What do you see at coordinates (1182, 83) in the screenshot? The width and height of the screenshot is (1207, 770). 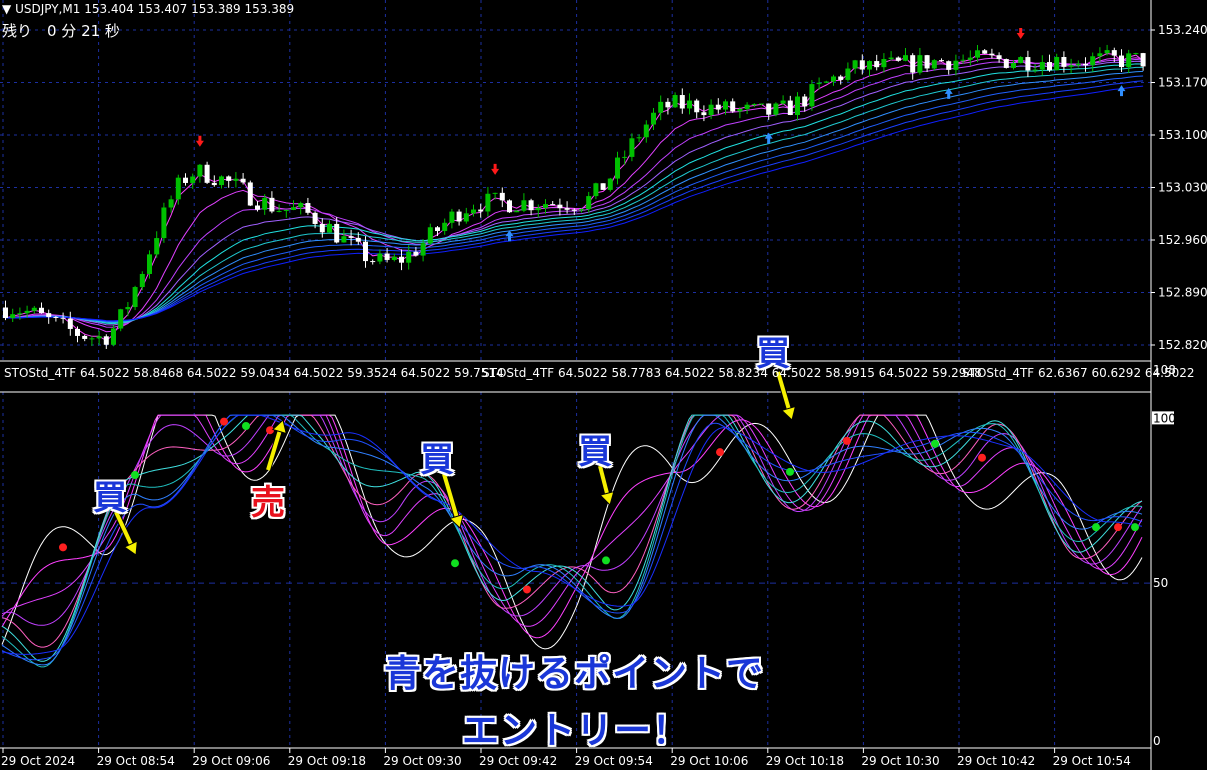 I see `price-tick-label: 153.170` at bounding box center [1182, 83].